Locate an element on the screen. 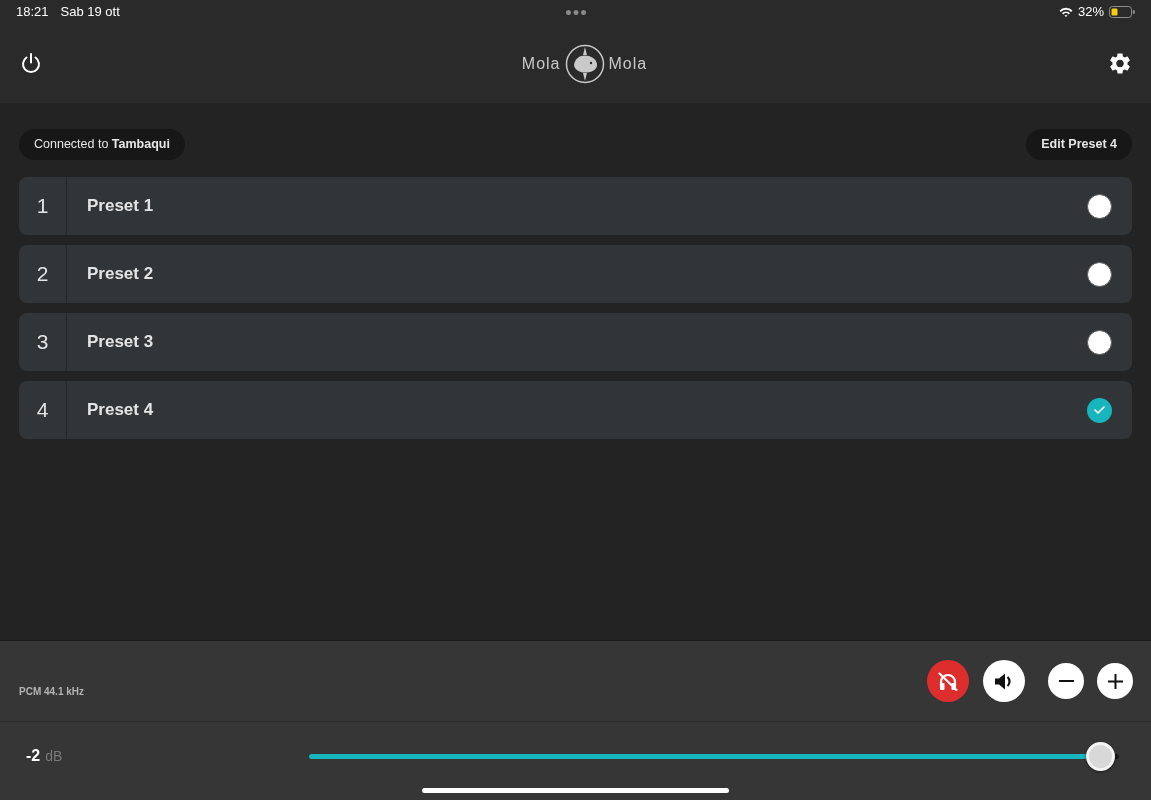  settings-icon is located at coordinates (1120, 63).